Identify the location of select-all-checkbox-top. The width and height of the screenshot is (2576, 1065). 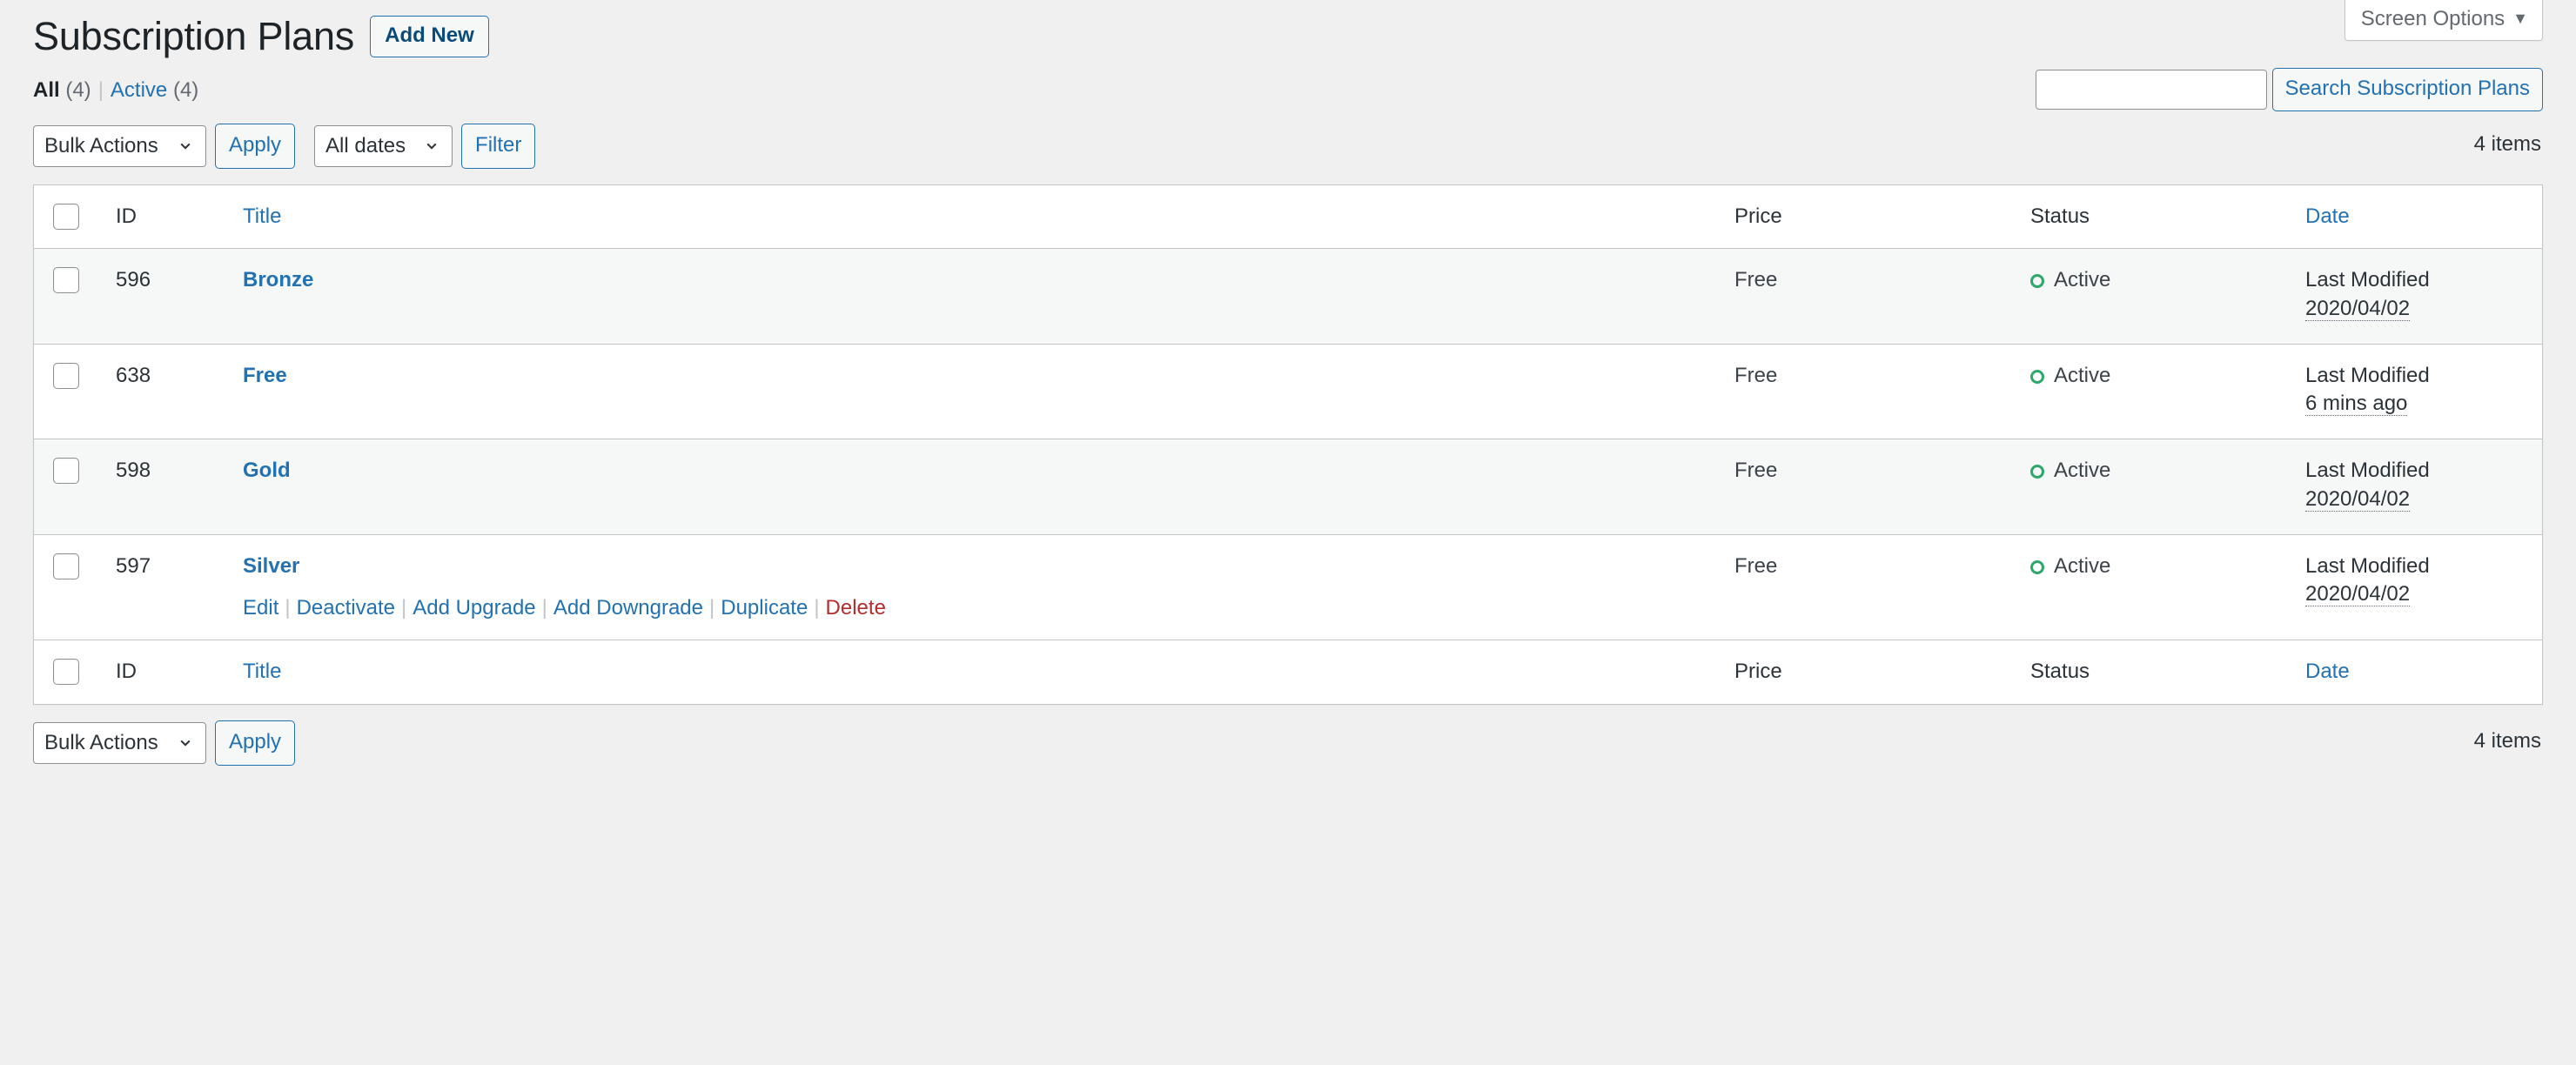
(66, 217).